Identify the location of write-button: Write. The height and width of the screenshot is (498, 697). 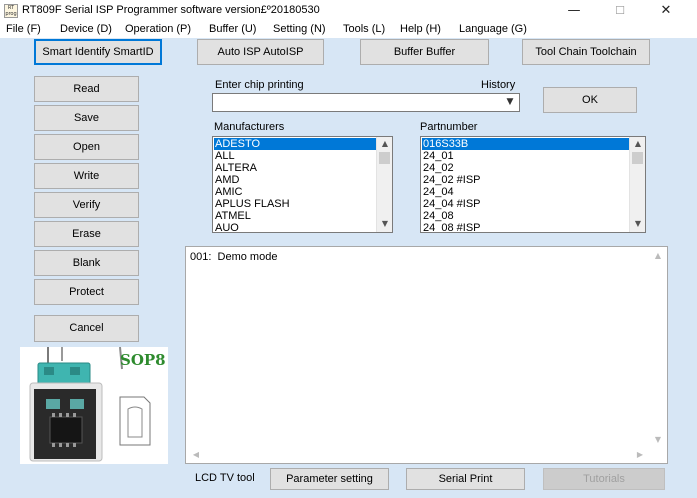
(86, 176).